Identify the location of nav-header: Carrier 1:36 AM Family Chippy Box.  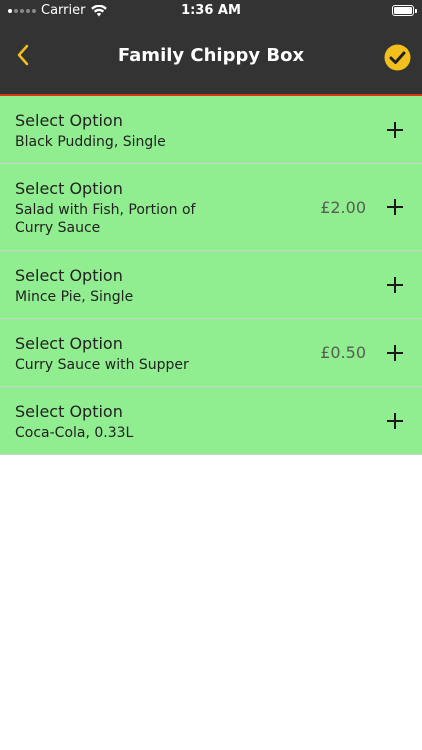
(211, 48).